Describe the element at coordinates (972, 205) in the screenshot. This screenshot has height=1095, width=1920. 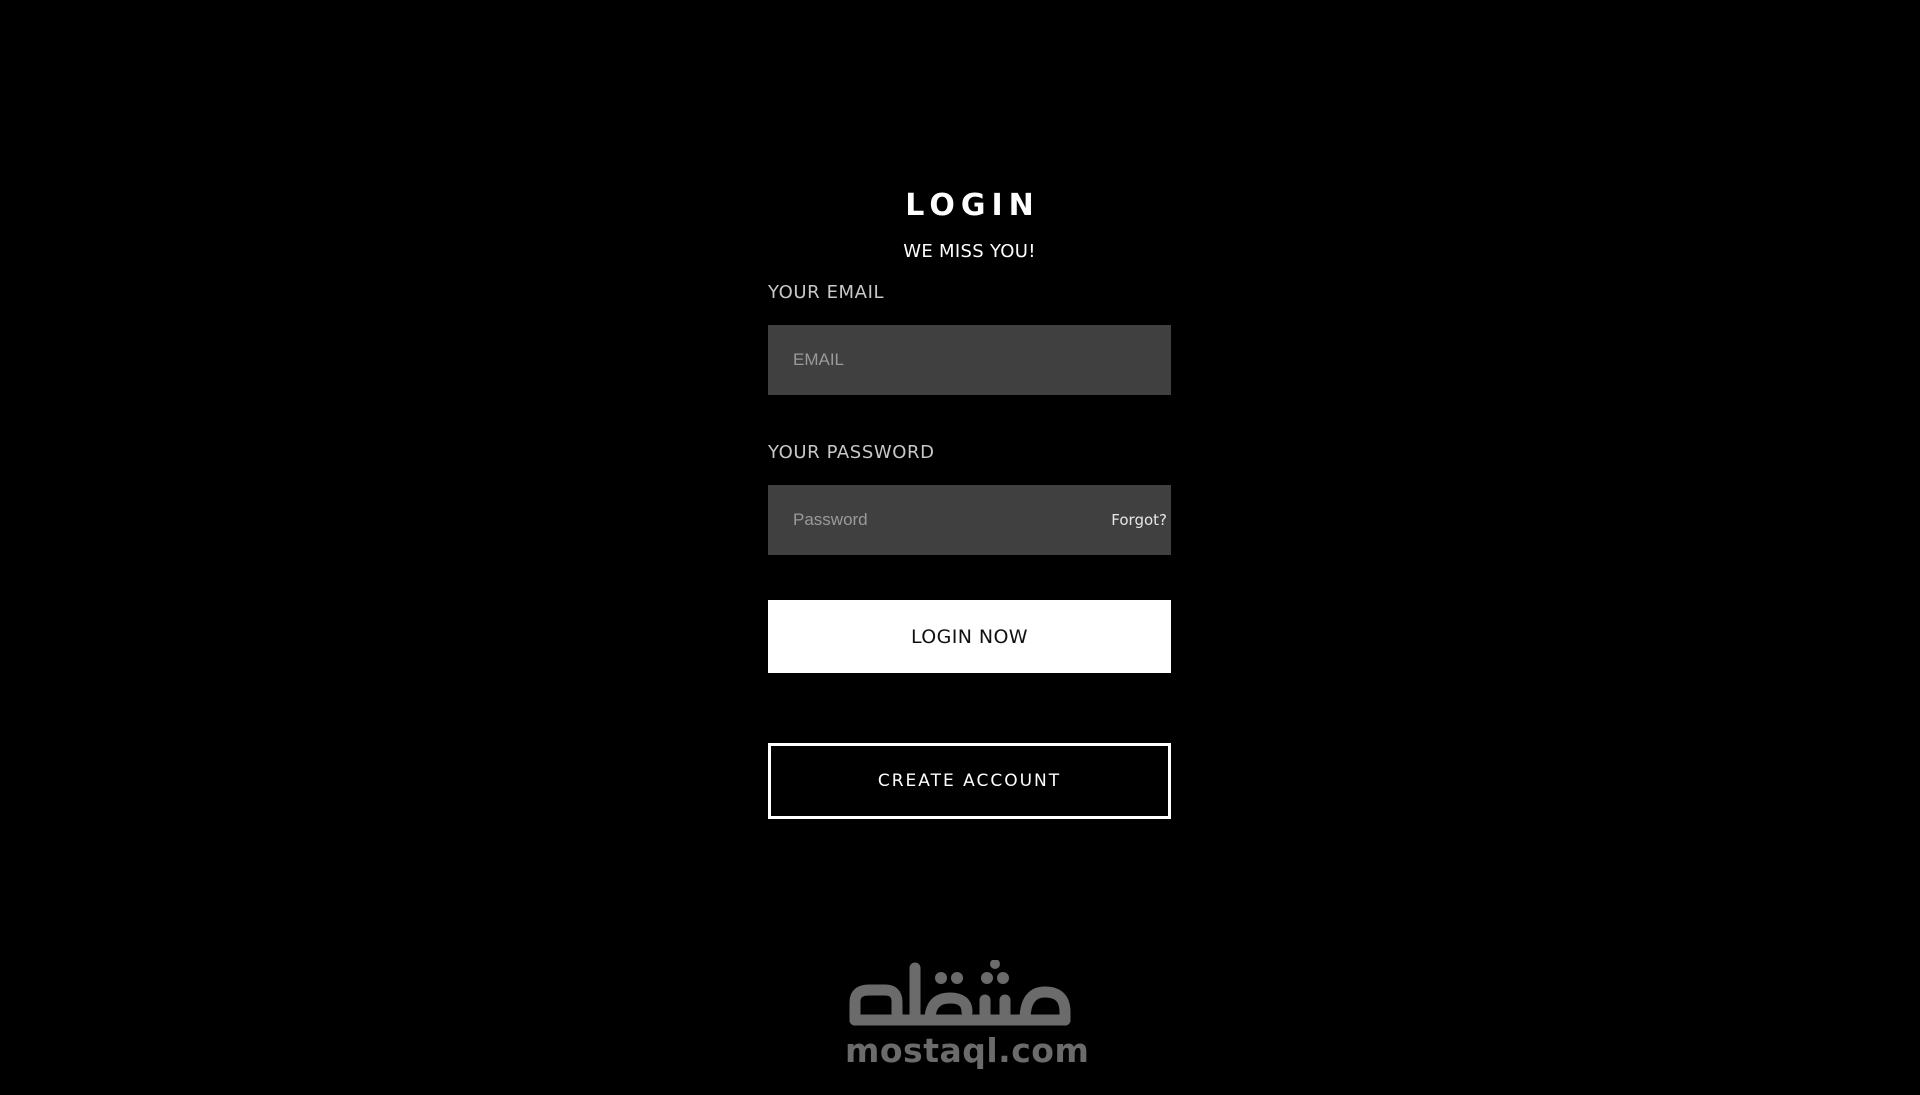
I see `page-title: LOGIN` at that location.